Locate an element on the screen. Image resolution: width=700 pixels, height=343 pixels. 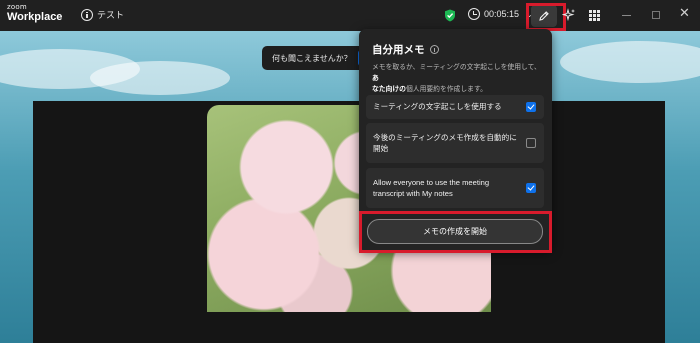
shield-icon is located at coordinates (450, 15).